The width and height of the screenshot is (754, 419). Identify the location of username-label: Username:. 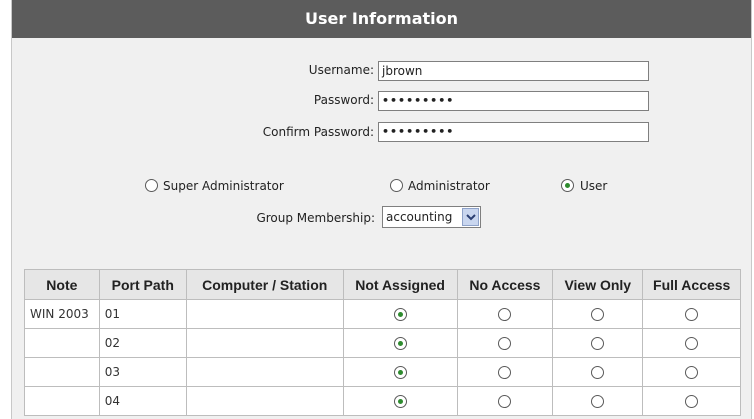
(341, 70).